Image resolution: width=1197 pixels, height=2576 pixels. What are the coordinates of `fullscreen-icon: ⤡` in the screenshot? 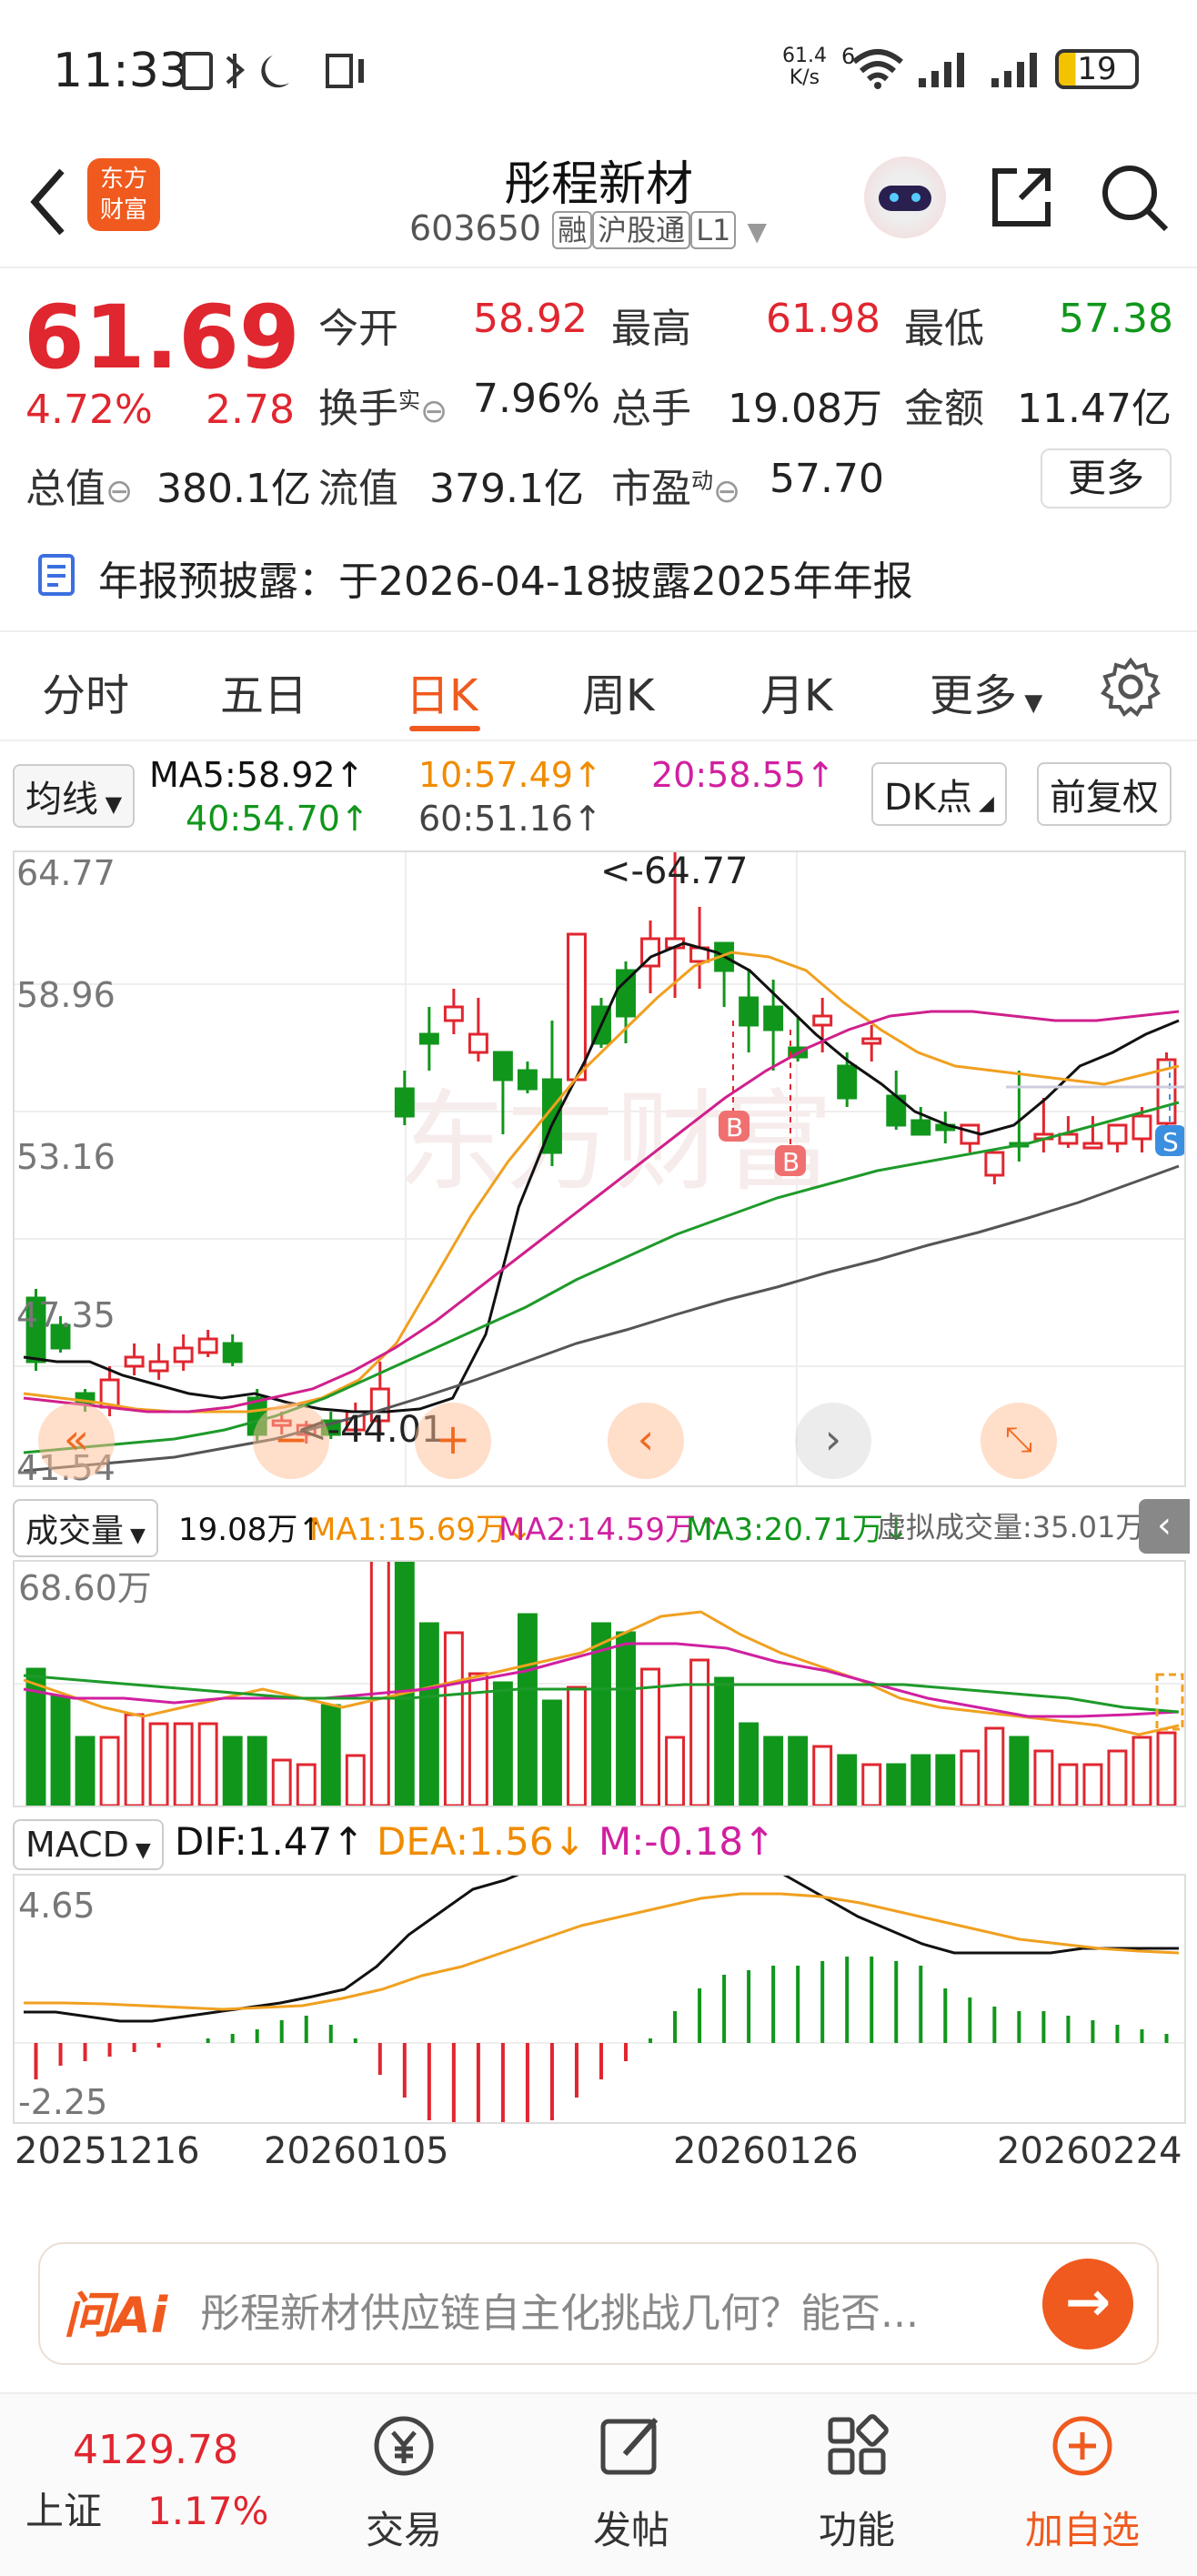 It's located at (1019, 1441).